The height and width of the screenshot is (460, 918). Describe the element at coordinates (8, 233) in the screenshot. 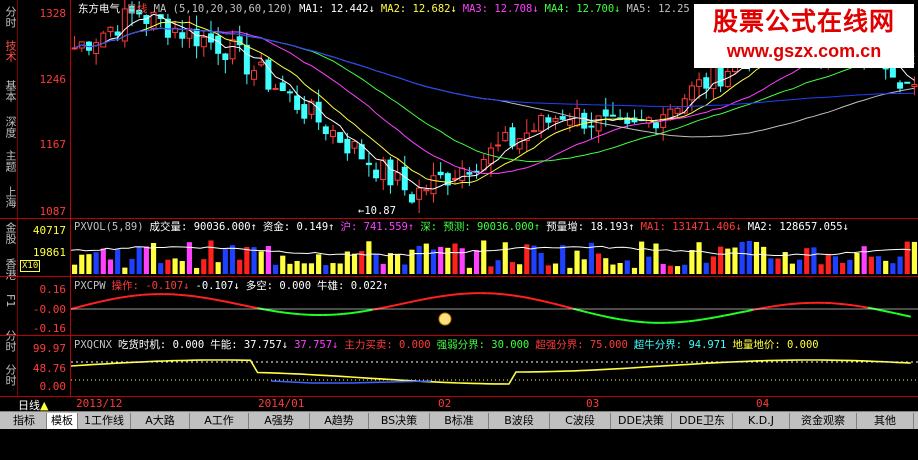

I see `left-tab-6: 金股` at that location.